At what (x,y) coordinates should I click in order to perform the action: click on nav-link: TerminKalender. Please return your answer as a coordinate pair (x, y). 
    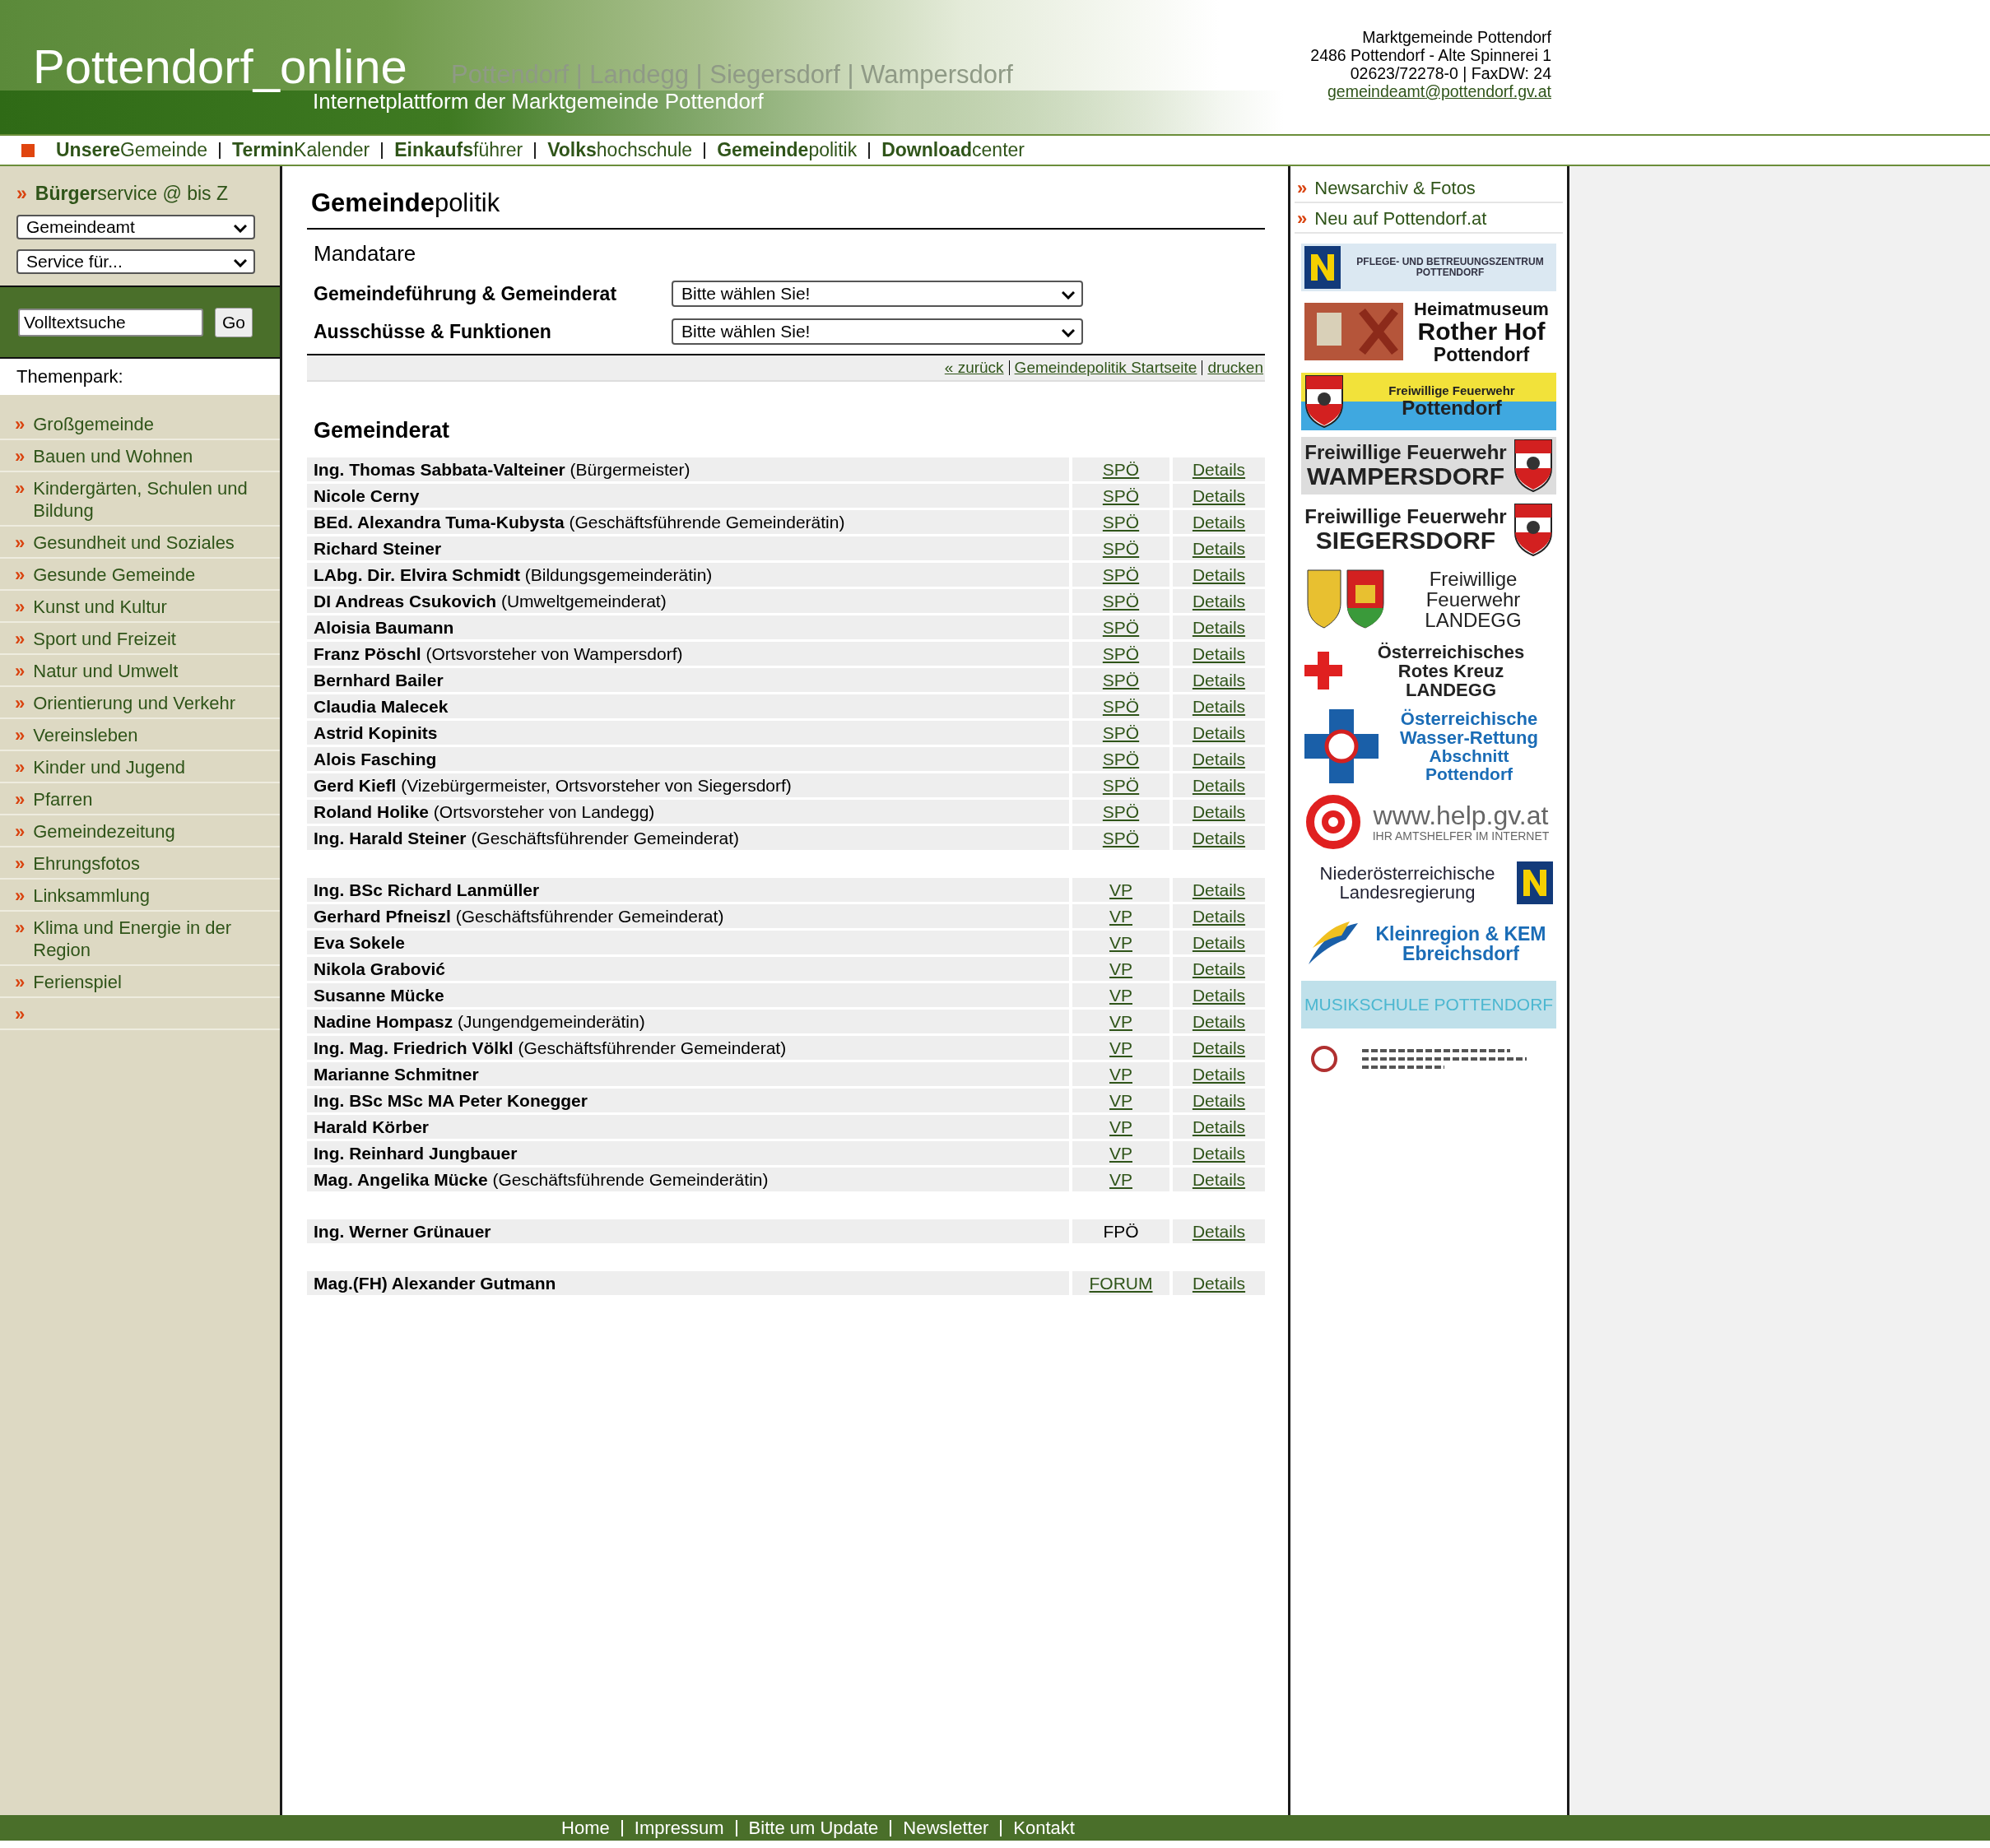
    Looking at the image, I should click on (301, 150).